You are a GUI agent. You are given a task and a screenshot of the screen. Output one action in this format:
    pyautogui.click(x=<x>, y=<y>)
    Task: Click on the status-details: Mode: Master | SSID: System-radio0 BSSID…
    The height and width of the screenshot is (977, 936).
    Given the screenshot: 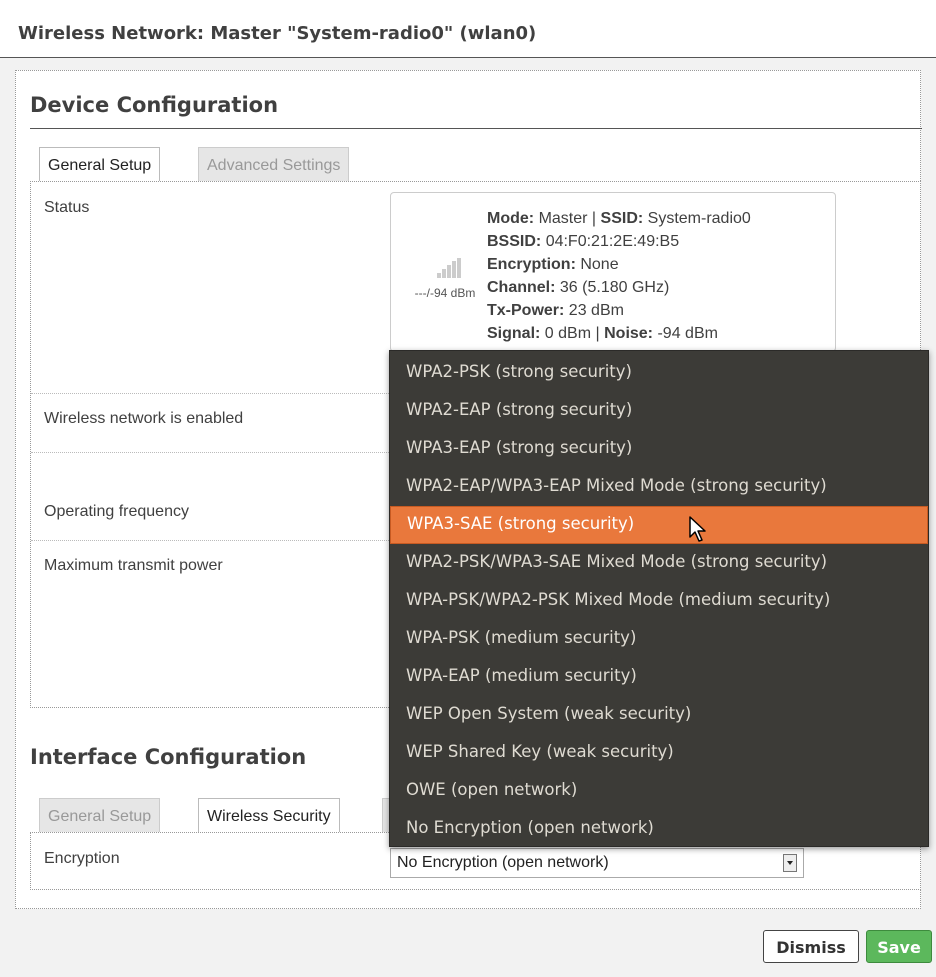 What is the action you would take?
    pyautogui.click(x=619, y=276)
    